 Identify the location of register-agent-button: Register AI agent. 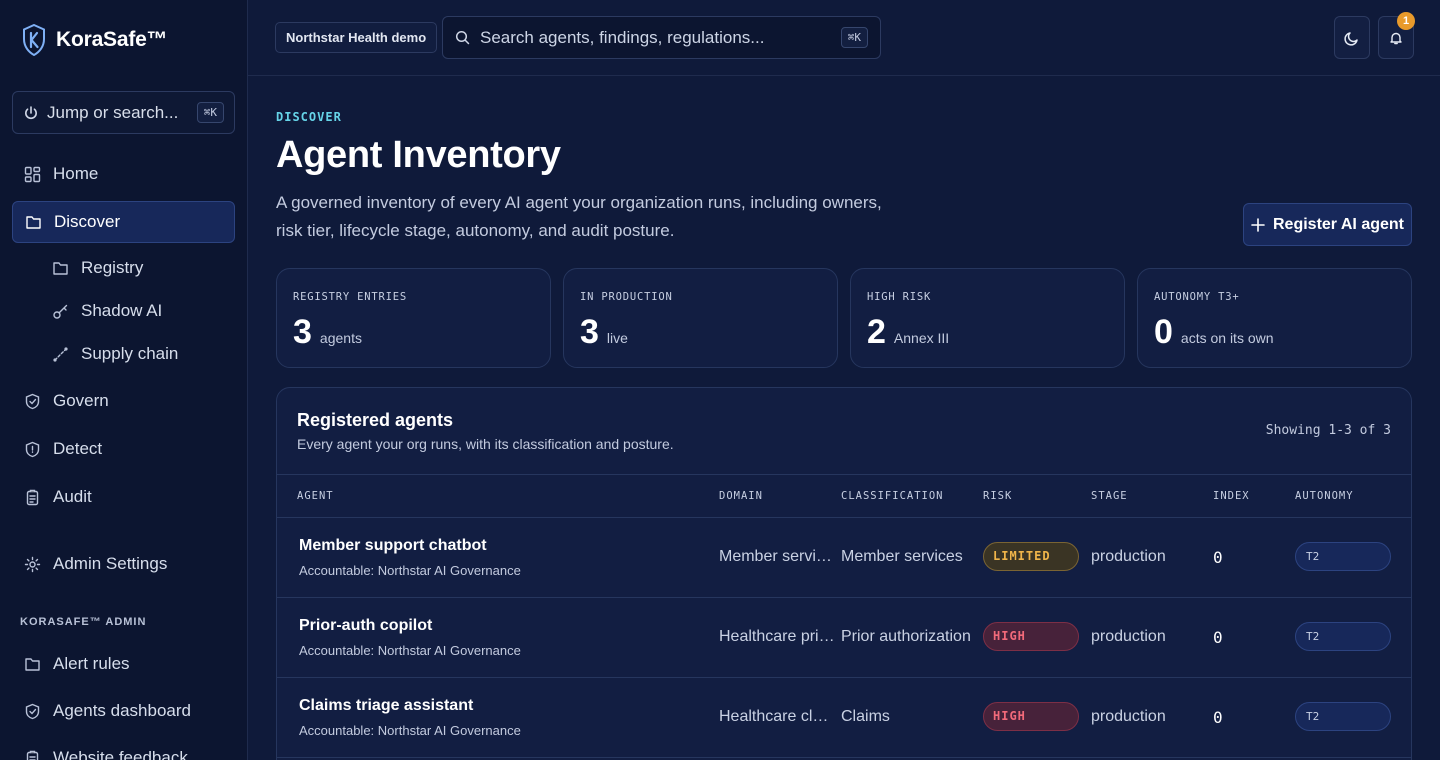
(1327, 224).